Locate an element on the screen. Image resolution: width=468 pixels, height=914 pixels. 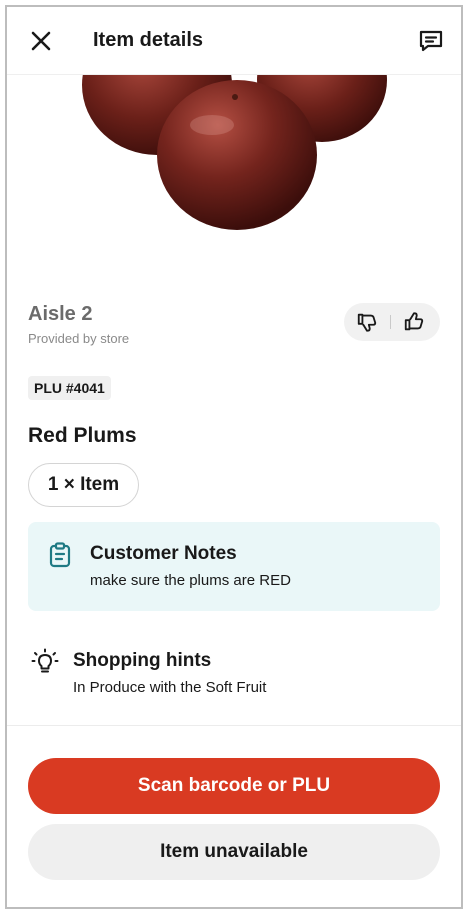
customer-notes-title: Customer Notes is located at coordinates (163, 553).